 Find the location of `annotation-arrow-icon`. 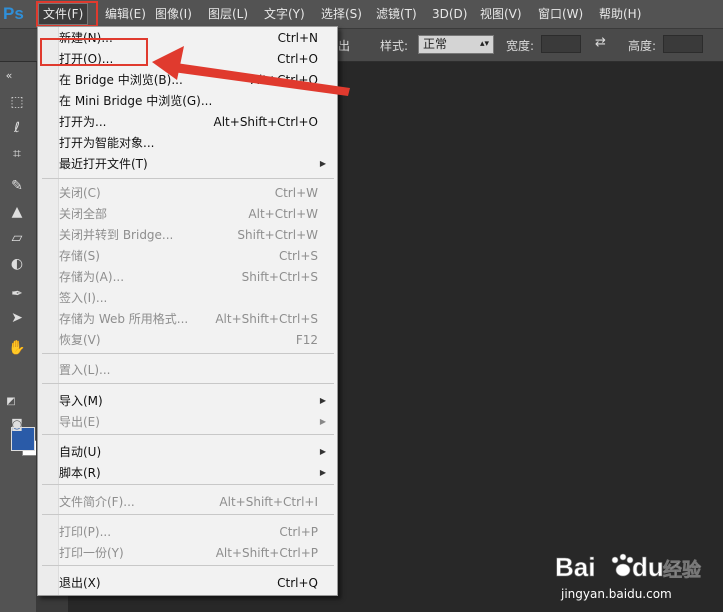

annotation-arrow-icon is located at coordinates (251, 71).